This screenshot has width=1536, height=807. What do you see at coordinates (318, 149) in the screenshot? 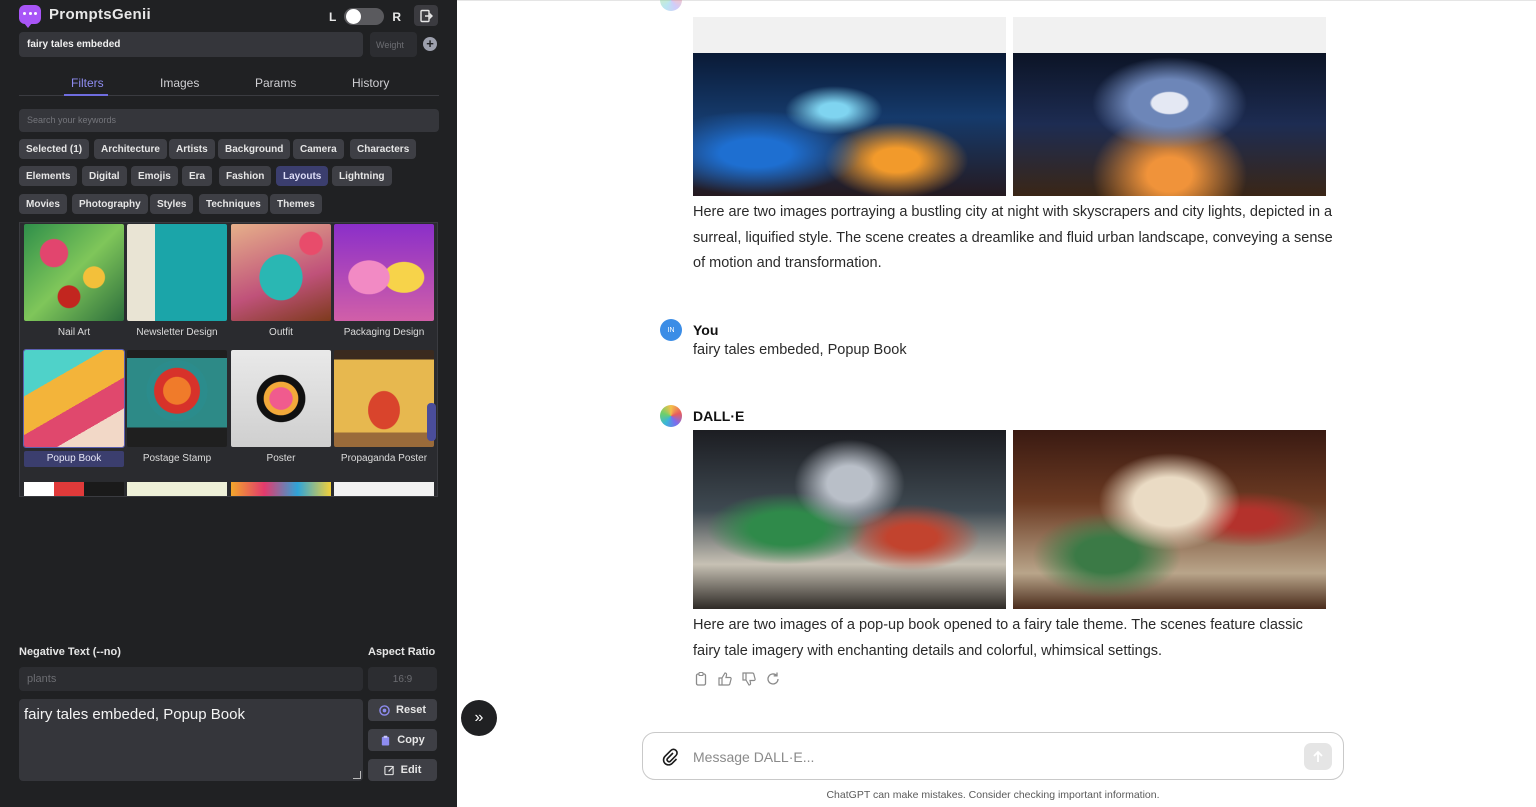
I see `chip-camera: Camera` at bounding box center [318, 149].